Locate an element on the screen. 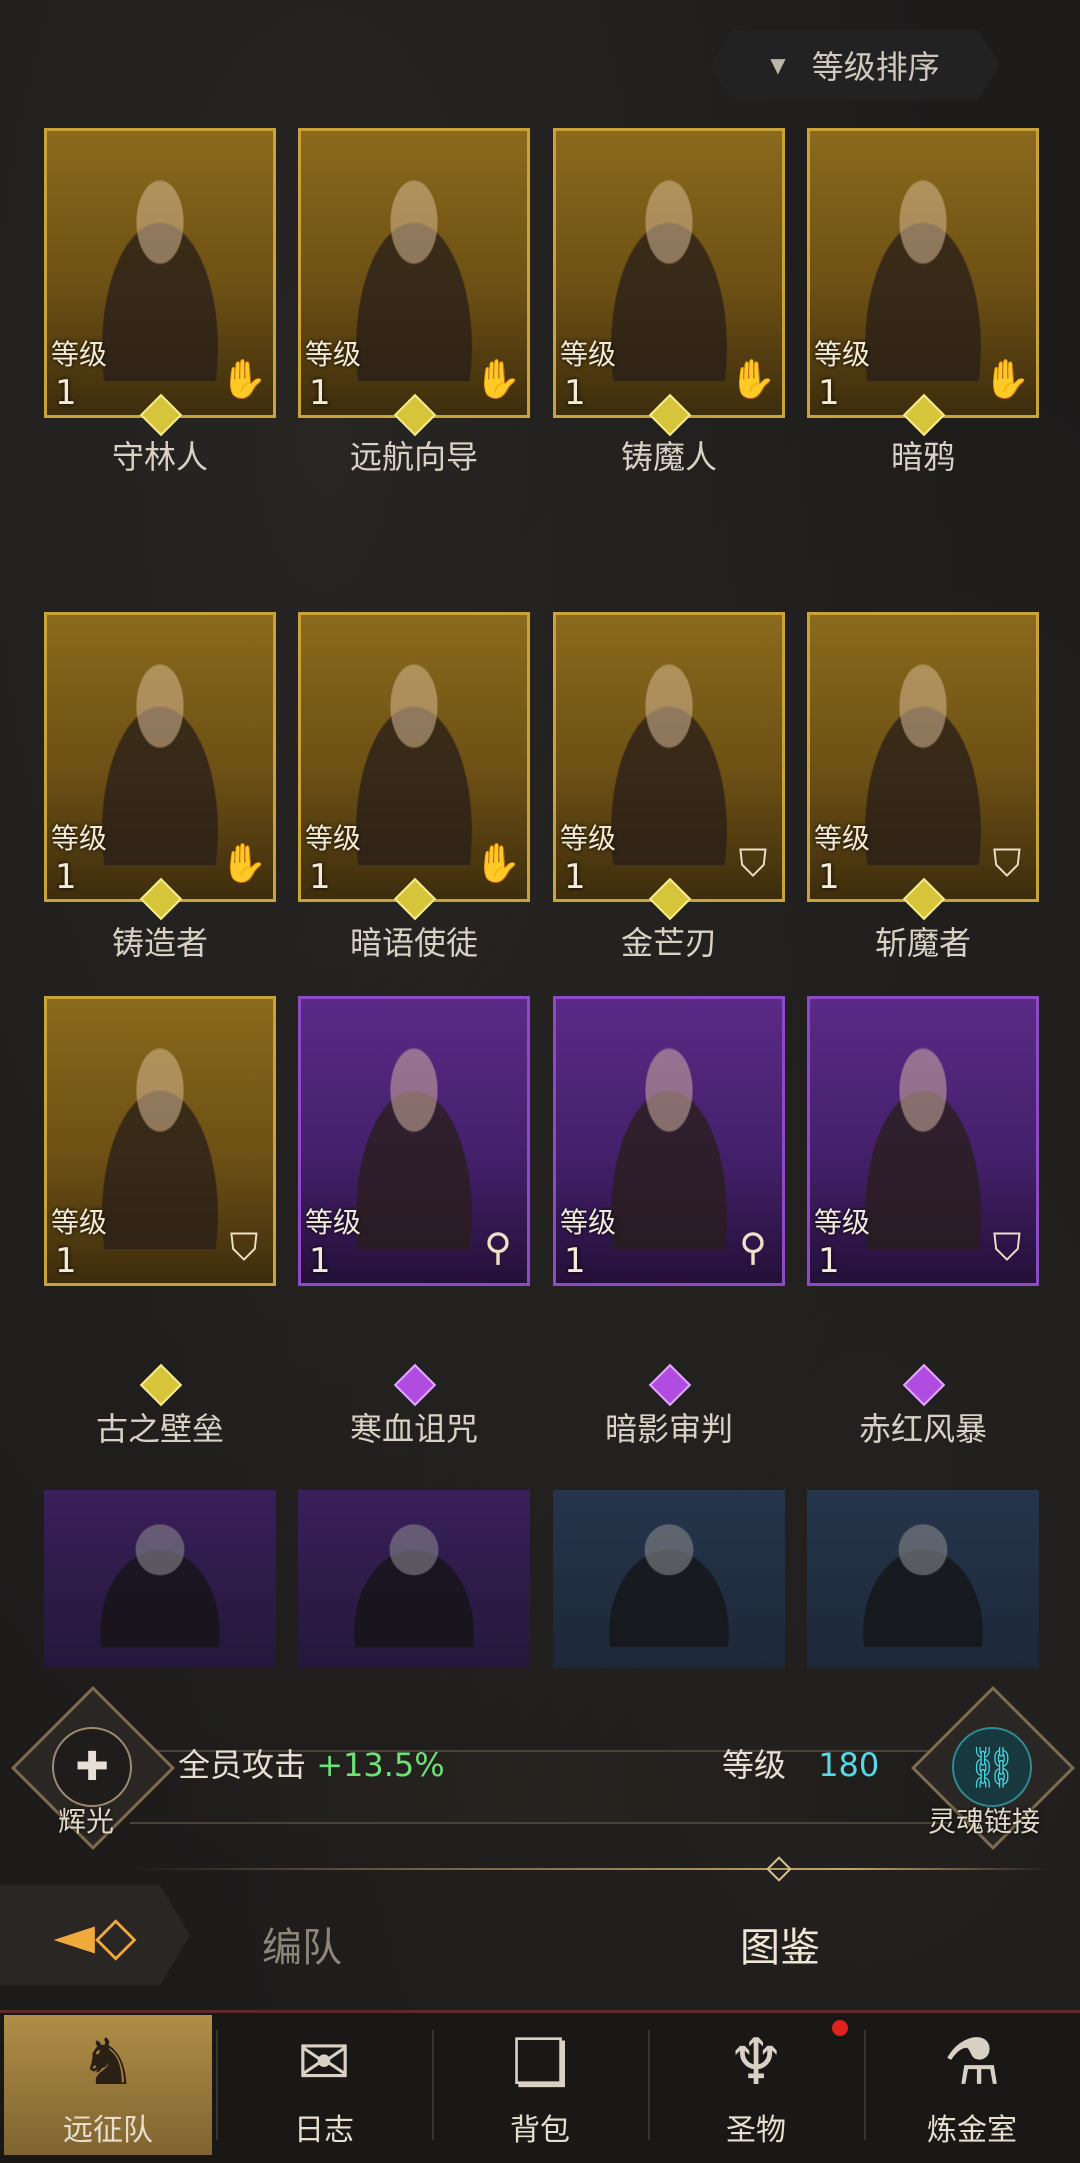 This screenshot has height=2163, width=1080. nav-log: ✉ 日志 is located at coordinates (324, 2085).